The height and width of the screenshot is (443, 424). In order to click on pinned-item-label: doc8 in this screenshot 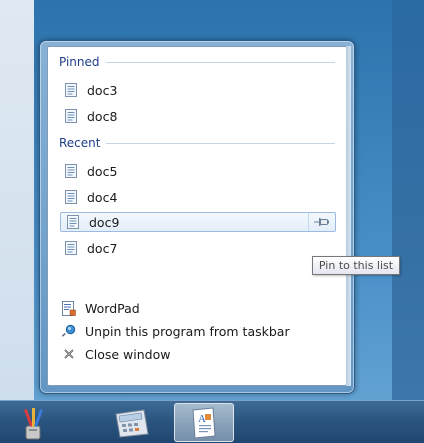, I will do `click(102, 116)`.